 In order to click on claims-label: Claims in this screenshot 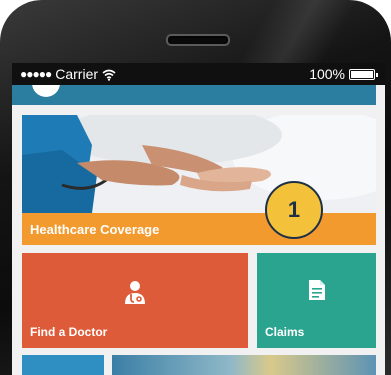, I will do `click(285, 332)`.